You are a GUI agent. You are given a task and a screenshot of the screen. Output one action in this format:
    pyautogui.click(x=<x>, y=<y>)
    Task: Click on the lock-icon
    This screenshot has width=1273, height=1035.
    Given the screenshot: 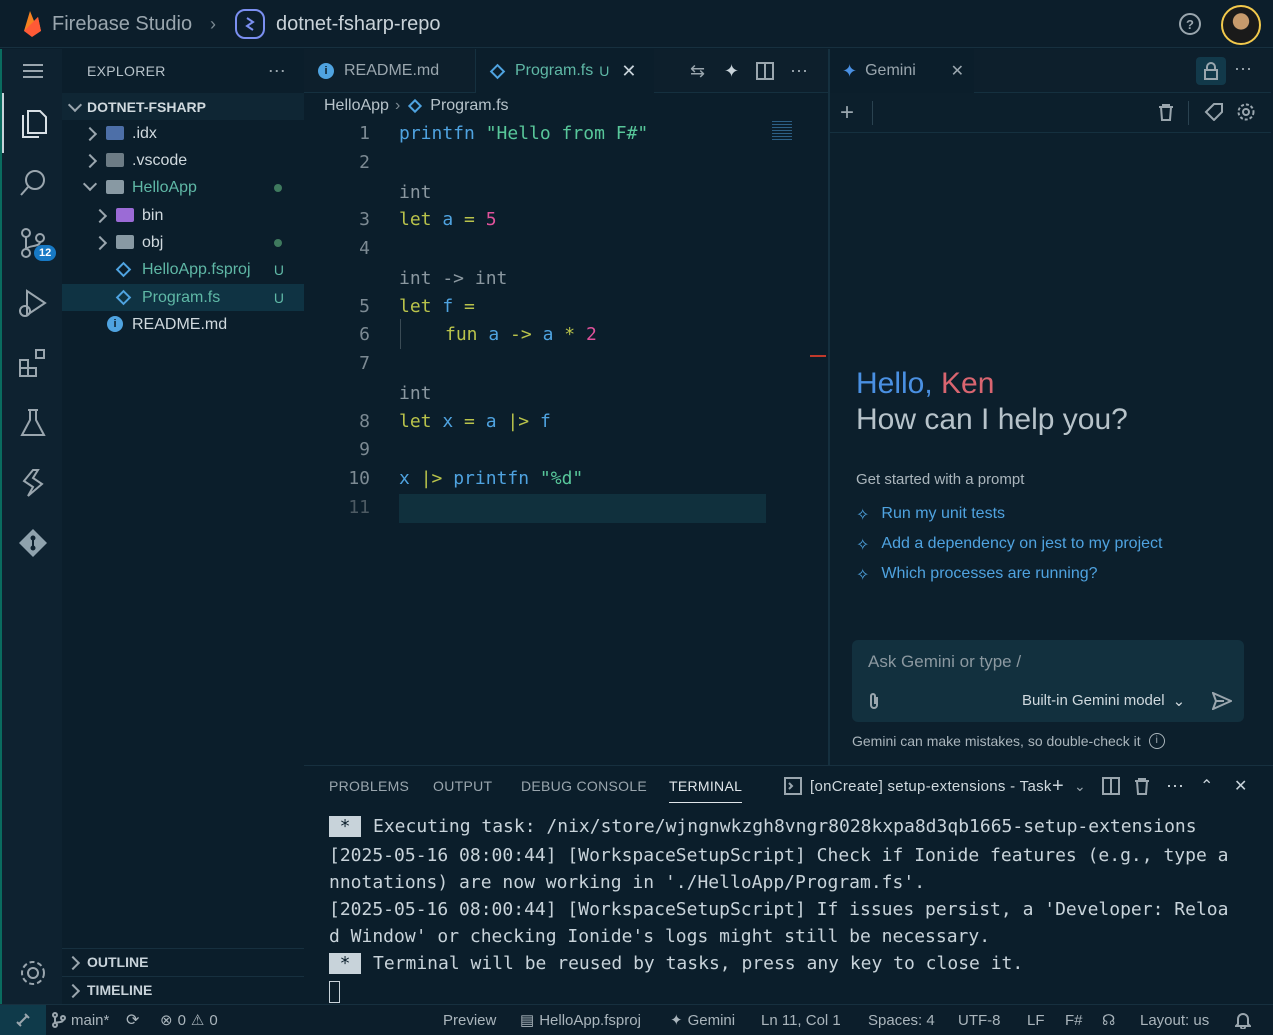 What is the action you would take?
    pyautogui.click(x=1211, y=71)
    